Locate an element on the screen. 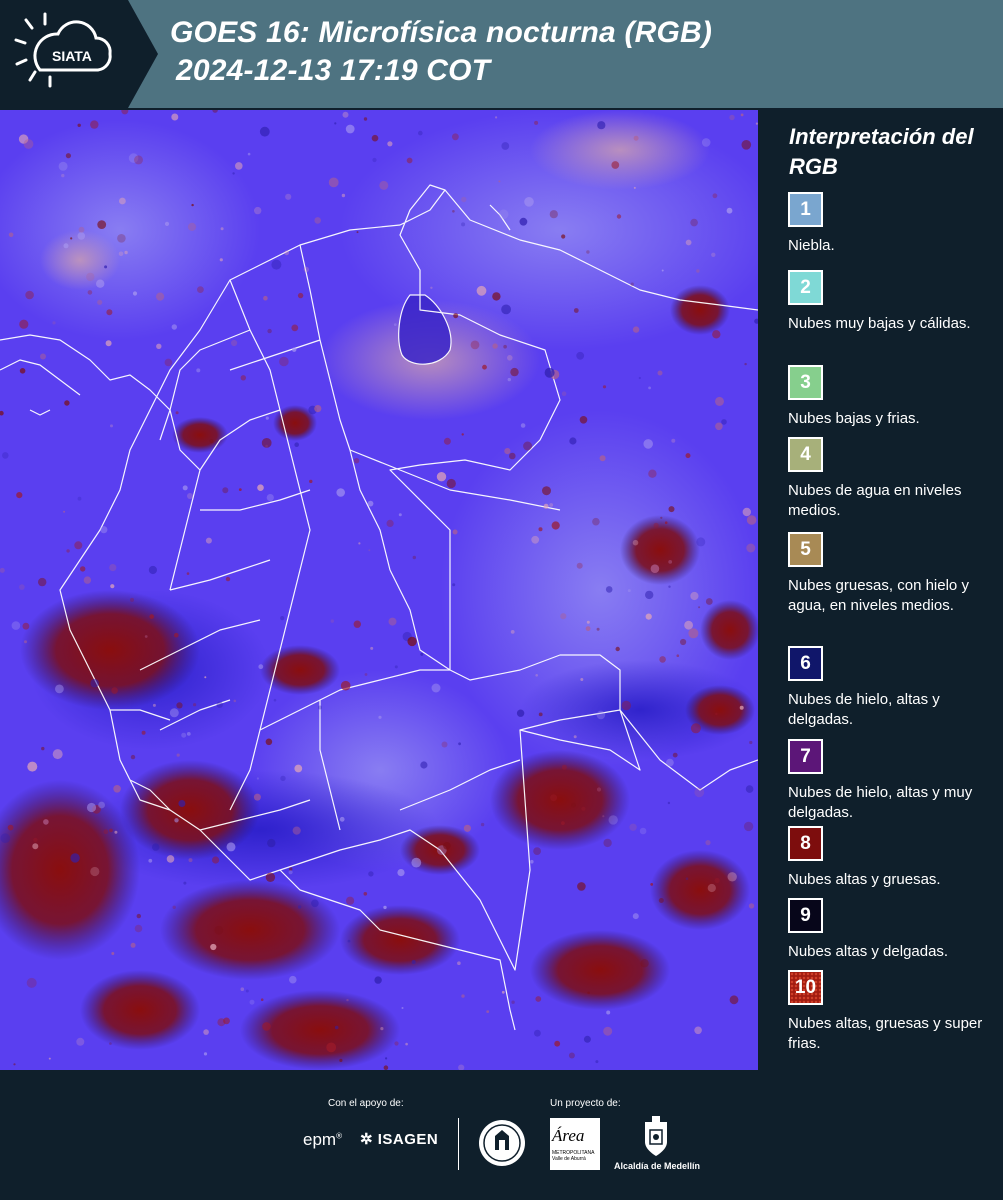 The height and width of the screenshot is (1200, 1003). legend-title: Interpretación del RGB is located at coordinates (881, 151).